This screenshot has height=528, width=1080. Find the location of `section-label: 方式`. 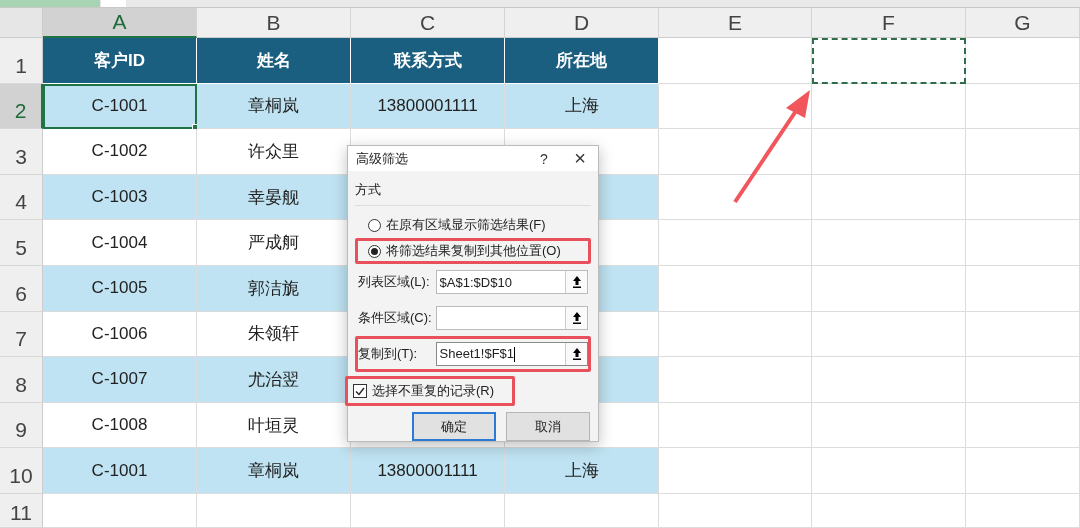

section-label: 方式 is located at coordinates (368, 190).